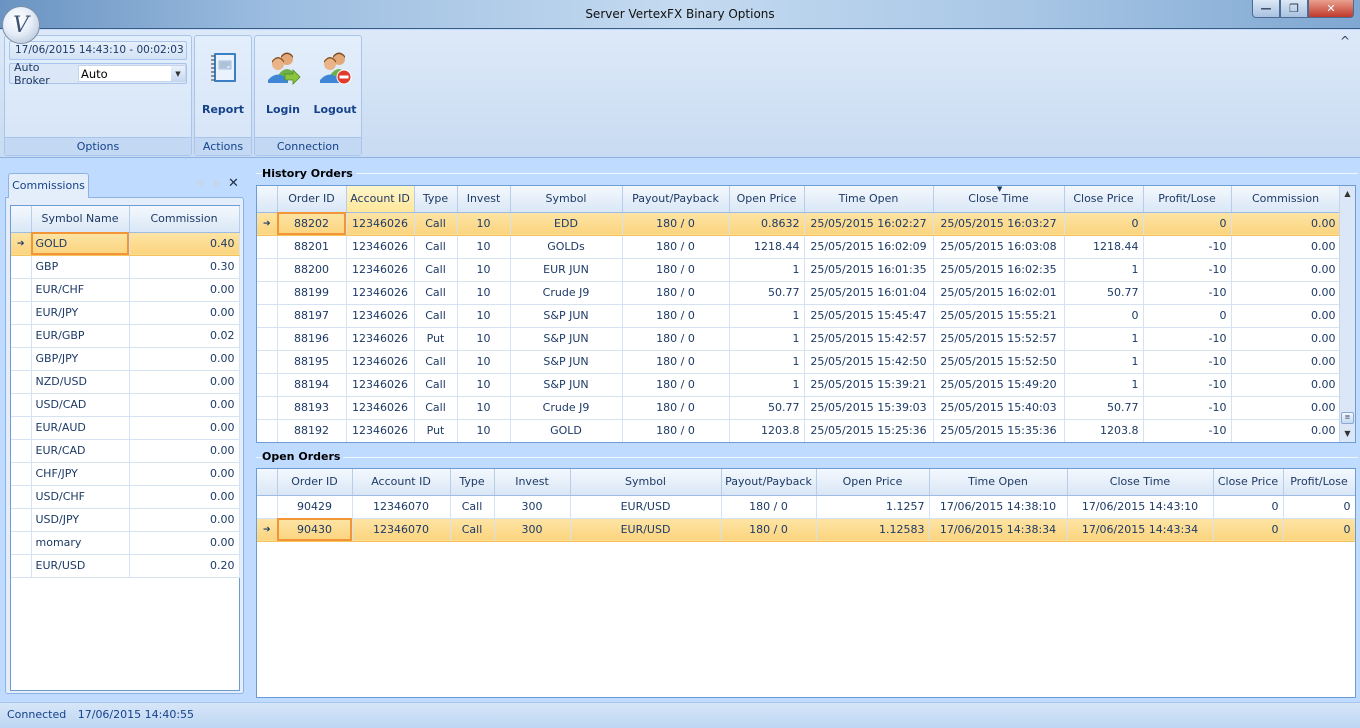 This screenshot has width=1360, height=728. What do you see at coordinates (315, 507) in the screenshot?
I see `cell-order-id: 90429` at bounding box center [315, 507].